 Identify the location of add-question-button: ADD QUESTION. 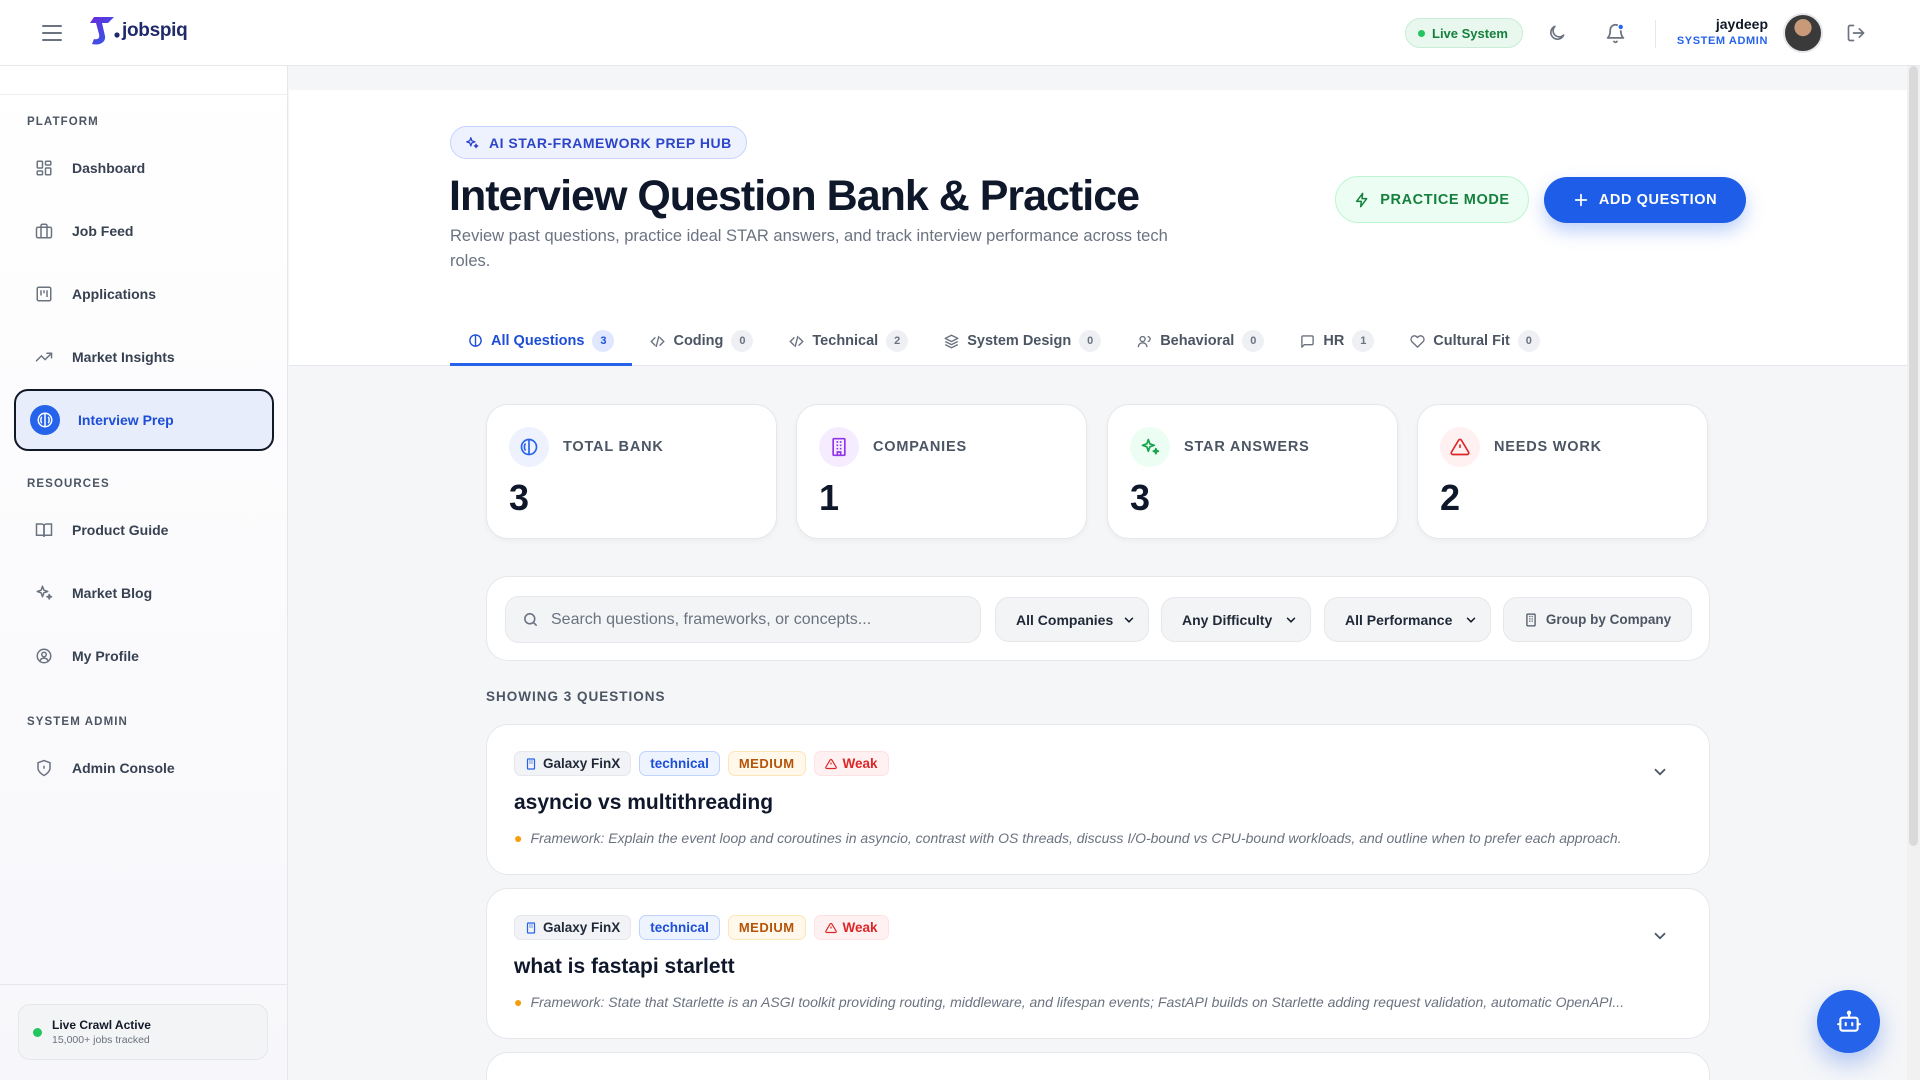
(1645, 200).